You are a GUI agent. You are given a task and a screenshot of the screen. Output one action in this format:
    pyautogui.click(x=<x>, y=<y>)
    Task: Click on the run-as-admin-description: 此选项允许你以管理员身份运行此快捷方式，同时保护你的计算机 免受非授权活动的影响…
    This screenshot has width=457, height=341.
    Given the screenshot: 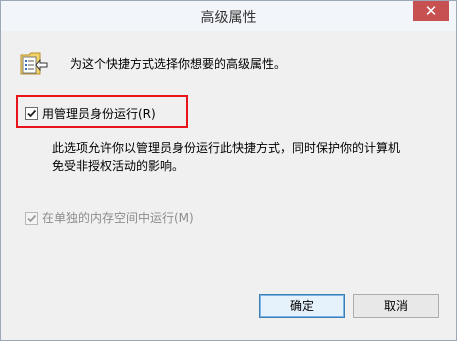 What is the action you would take?
    pyautogui.click(x=247, y=157)
    